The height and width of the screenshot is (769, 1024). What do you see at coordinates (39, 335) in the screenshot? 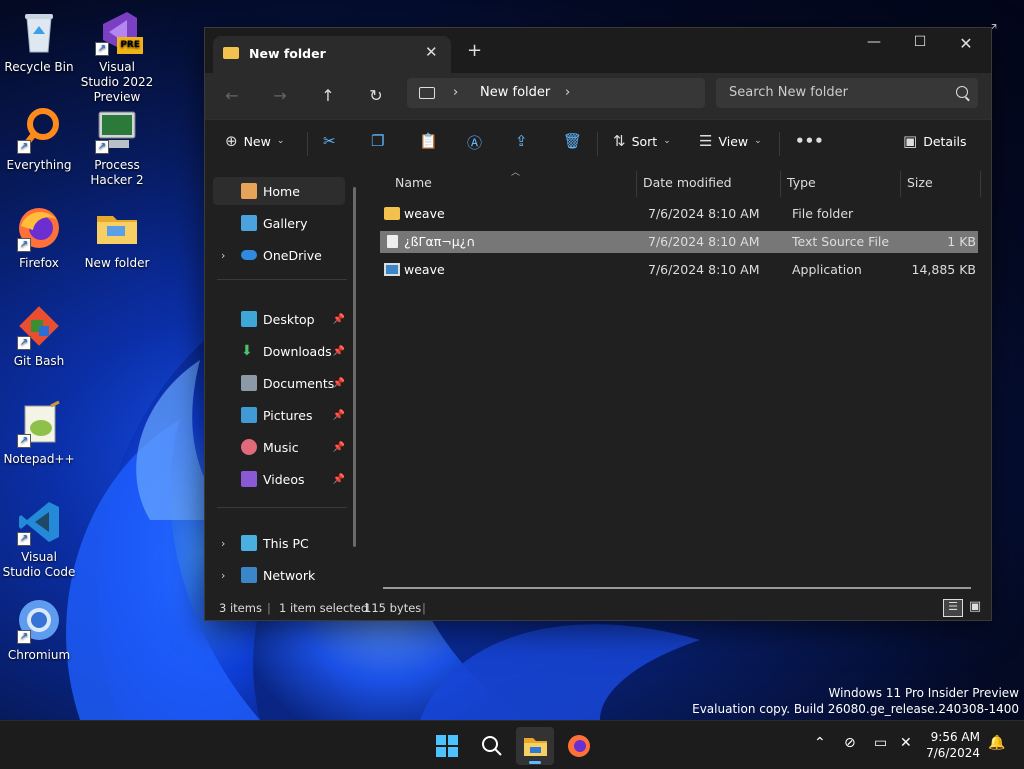
I see `desktop-icon-git-bash: ↗ Git Bash` at bounding box center [39, 335].